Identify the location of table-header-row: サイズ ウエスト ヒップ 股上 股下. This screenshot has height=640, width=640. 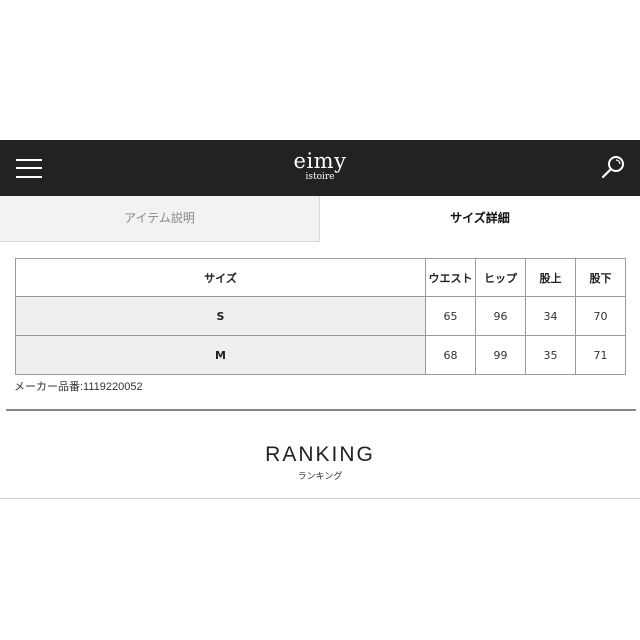
(320, 277).